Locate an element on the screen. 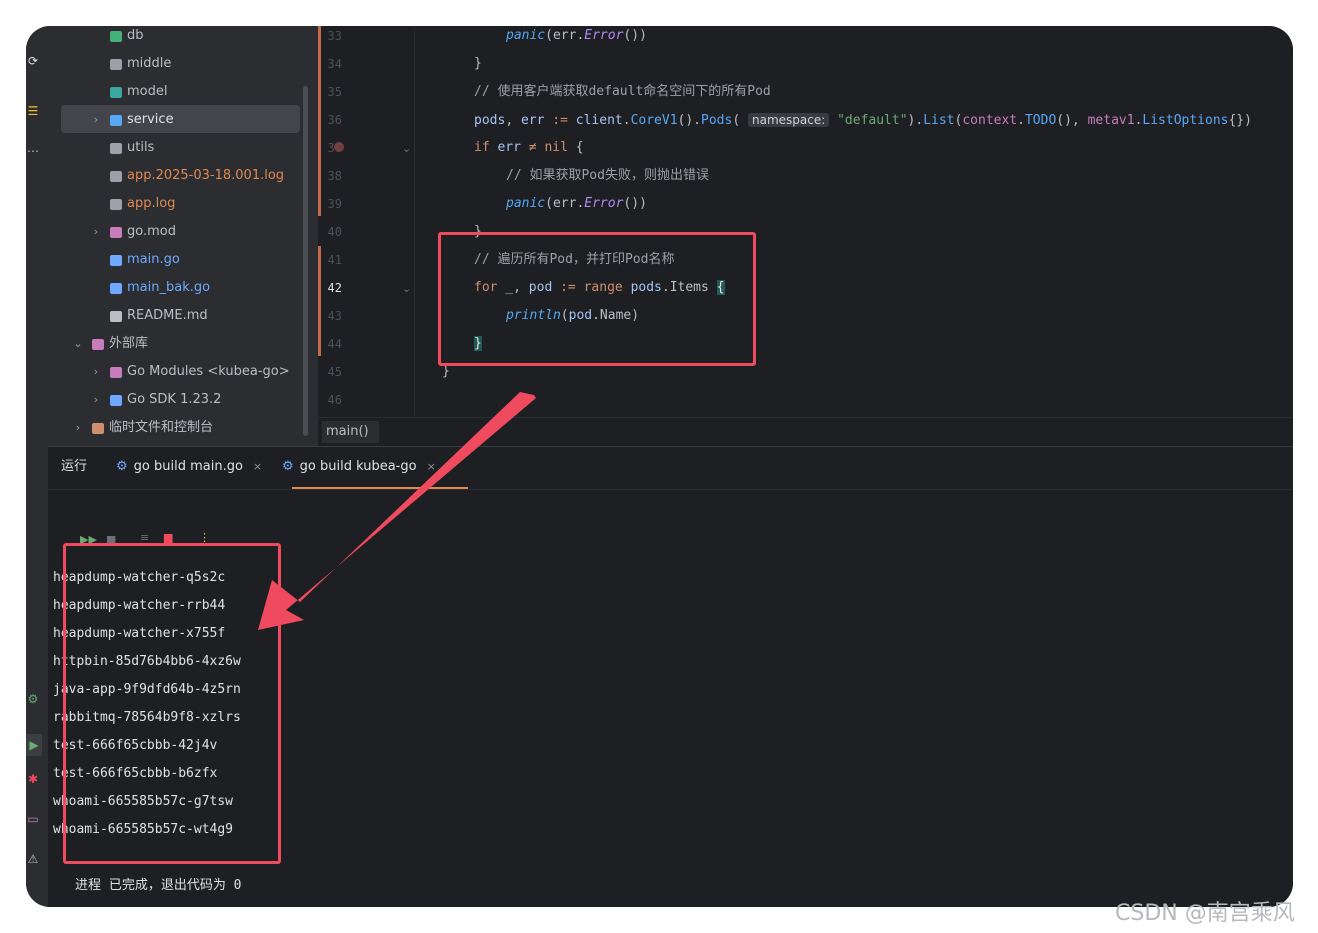 This screenshot has height=933, width=1318. watermark: CSDN @南宫乘风 is located at coordinates (1205, 913).